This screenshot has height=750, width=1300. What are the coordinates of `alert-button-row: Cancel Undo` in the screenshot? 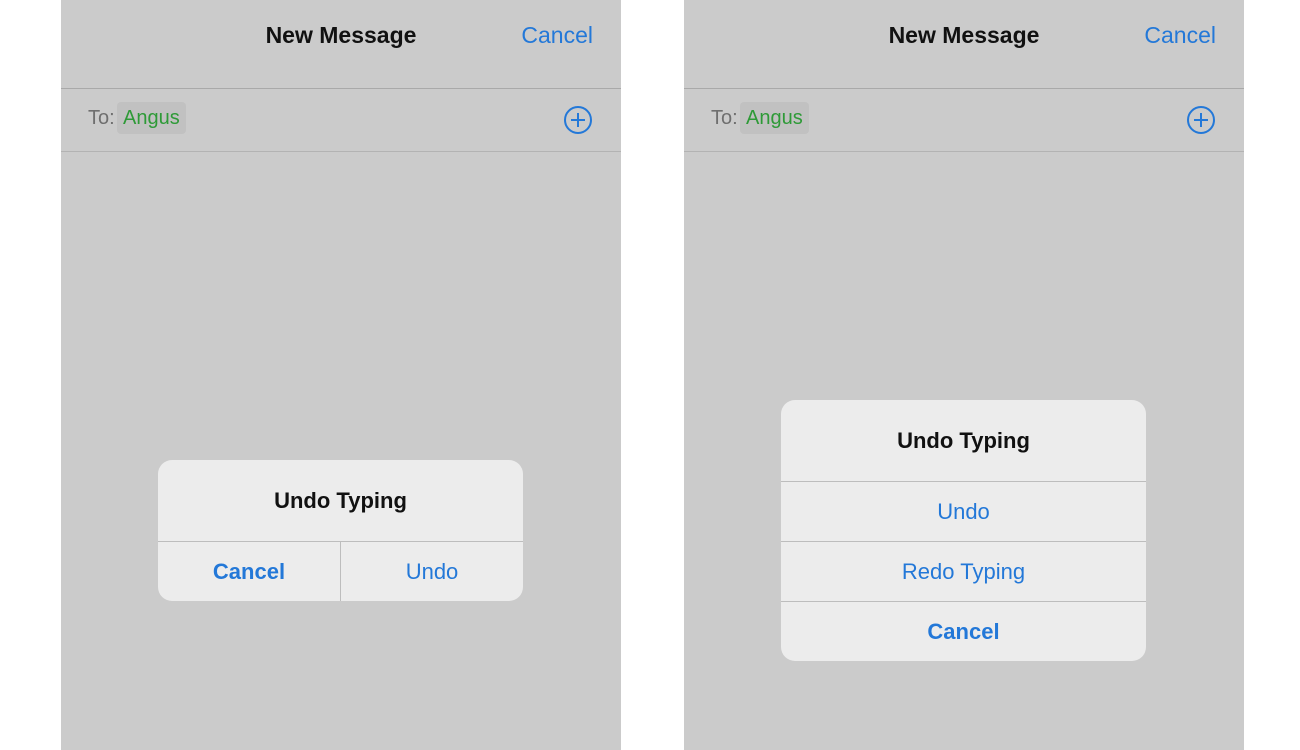 It's located at (340, 571).